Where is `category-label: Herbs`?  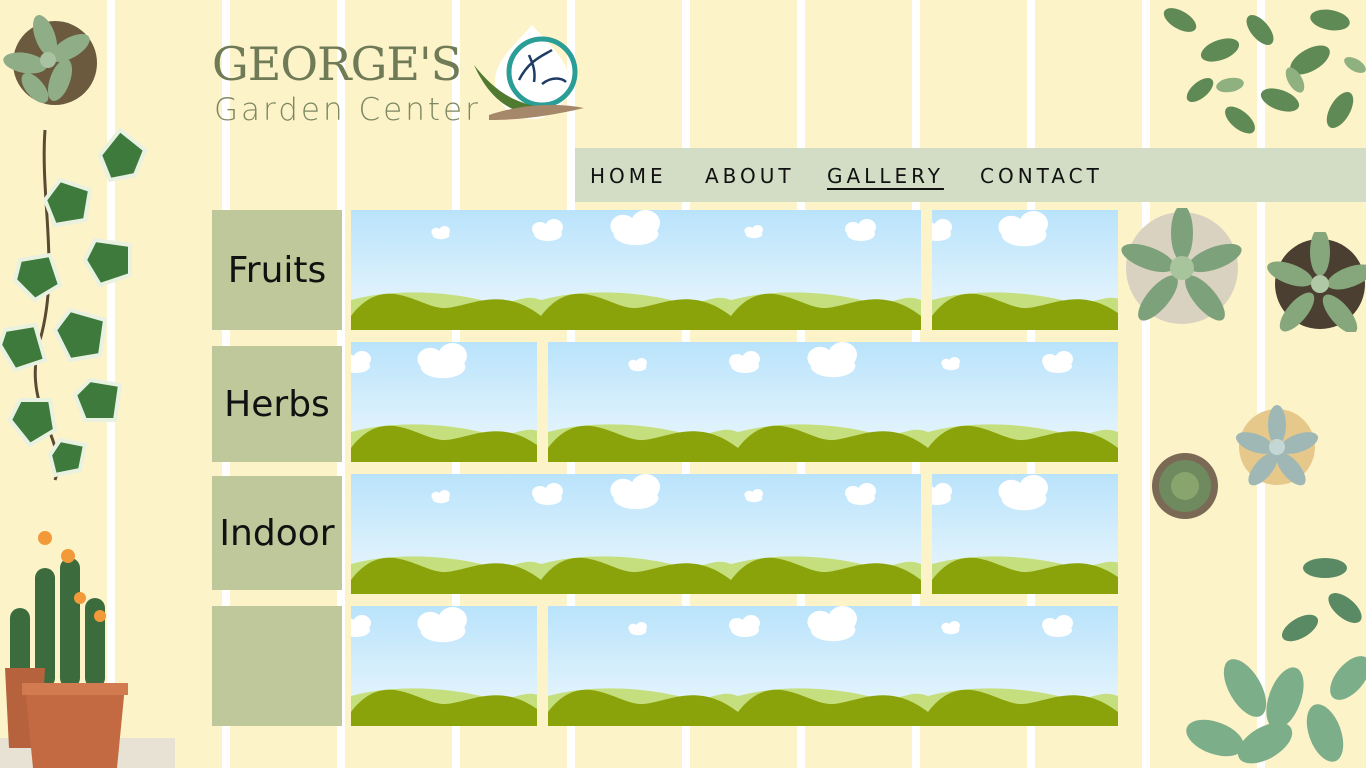
category-label: Herbs is located at coordinates (277, 404).